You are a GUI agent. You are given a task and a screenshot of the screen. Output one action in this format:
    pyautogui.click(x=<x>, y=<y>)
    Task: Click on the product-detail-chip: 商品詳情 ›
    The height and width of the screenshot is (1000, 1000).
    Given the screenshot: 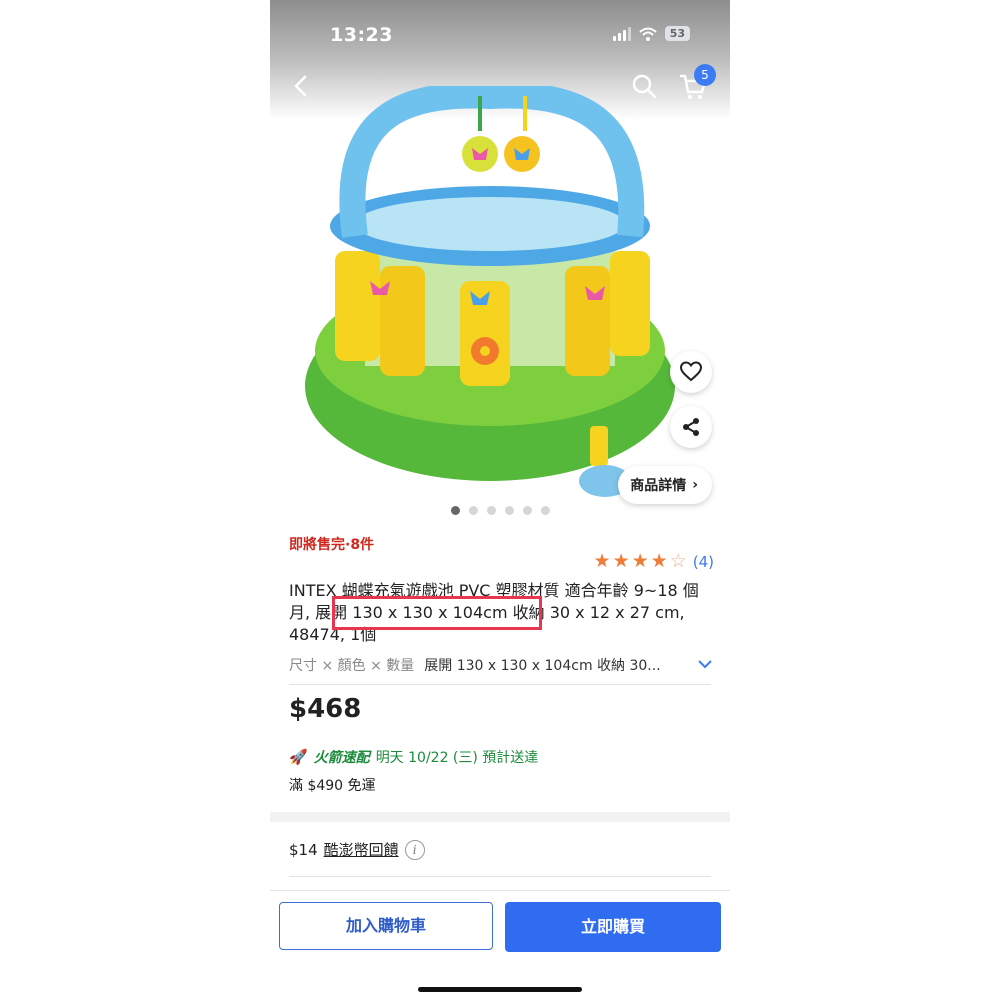 What is the action you would take?
    pyautogui.click(x=665, y=485)
    